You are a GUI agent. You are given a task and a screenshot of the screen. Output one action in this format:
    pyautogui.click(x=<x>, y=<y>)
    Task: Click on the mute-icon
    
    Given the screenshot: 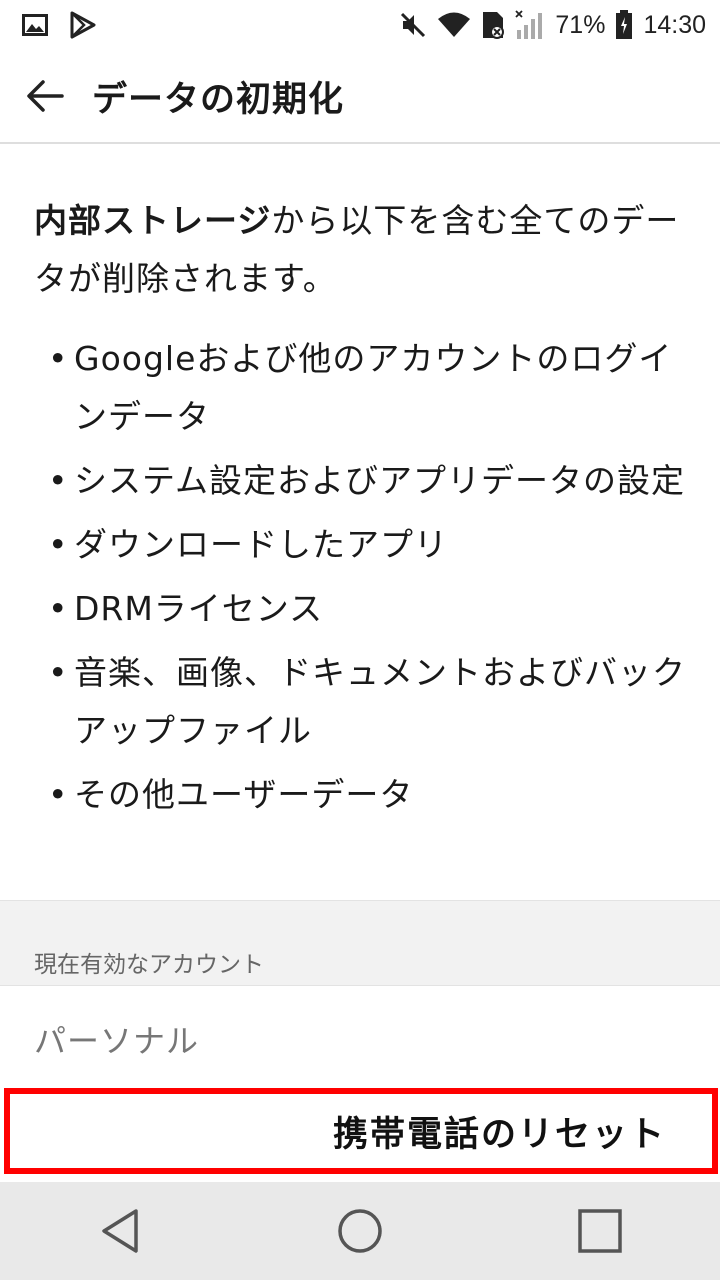 What is the action you would take?
    pyautogui.click(x=413, y=25)
    